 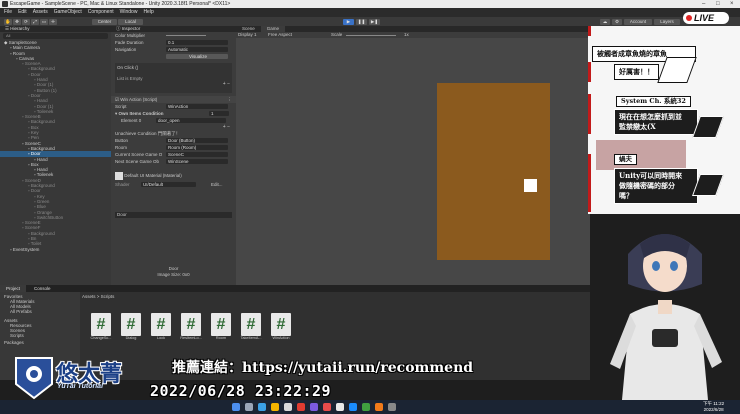 I want to click on unity-hub-icon, so click(x=340, y=407).